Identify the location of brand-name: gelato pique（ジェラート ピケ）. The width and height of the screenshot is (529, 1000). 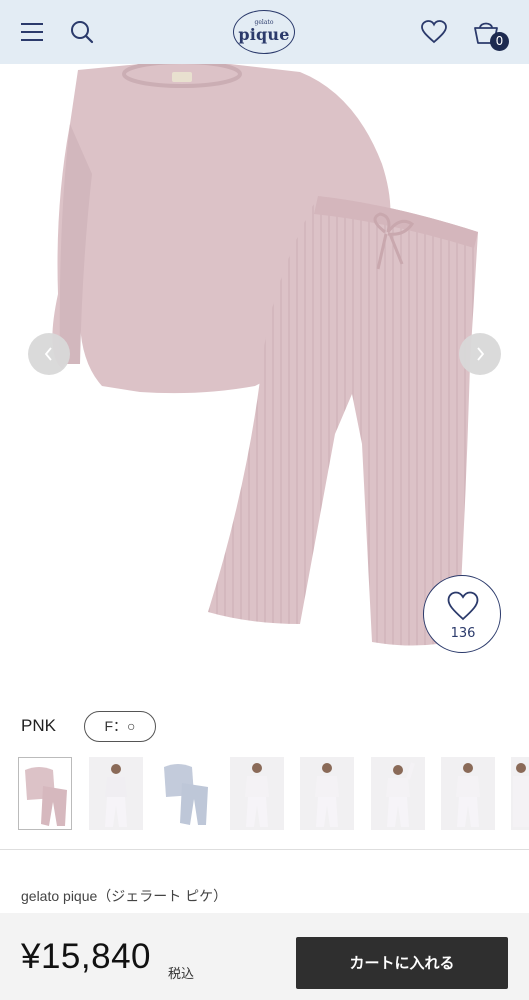
(124, 896).